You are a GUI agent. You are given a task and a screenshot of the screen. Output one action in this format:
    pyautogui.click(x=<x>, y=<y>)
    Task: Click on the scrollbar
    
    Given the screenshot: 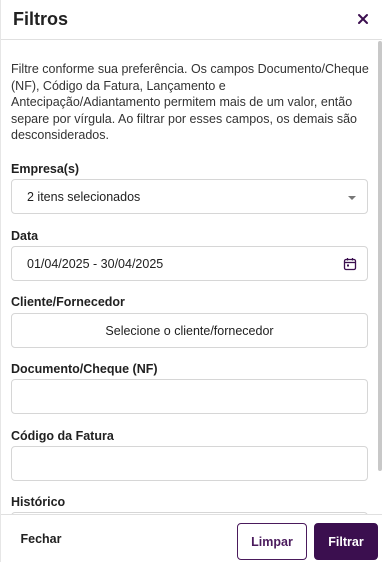 What is the action you would take?
    pyautogui.click(x=380, y=256)
    